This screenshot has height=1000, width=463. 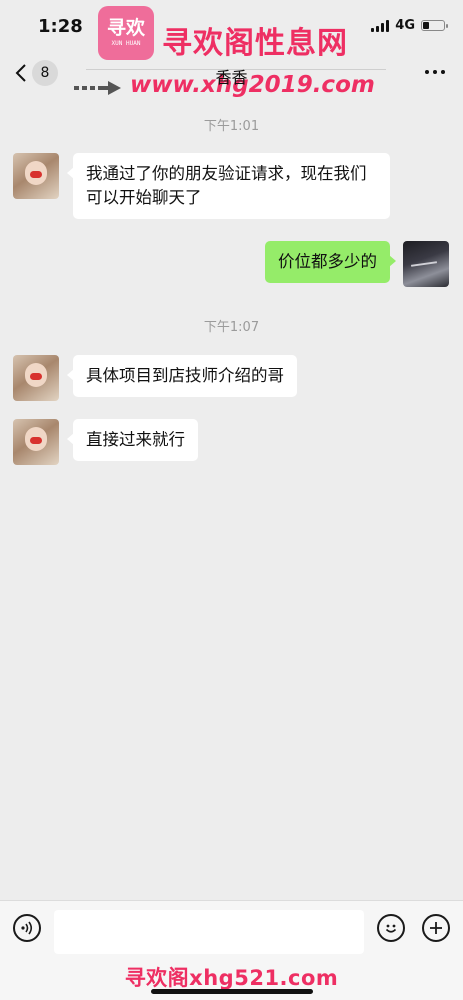 I want to click on received-message-bubble: 具体项目到店技师介绍的哥, so click(x=182, y=376).